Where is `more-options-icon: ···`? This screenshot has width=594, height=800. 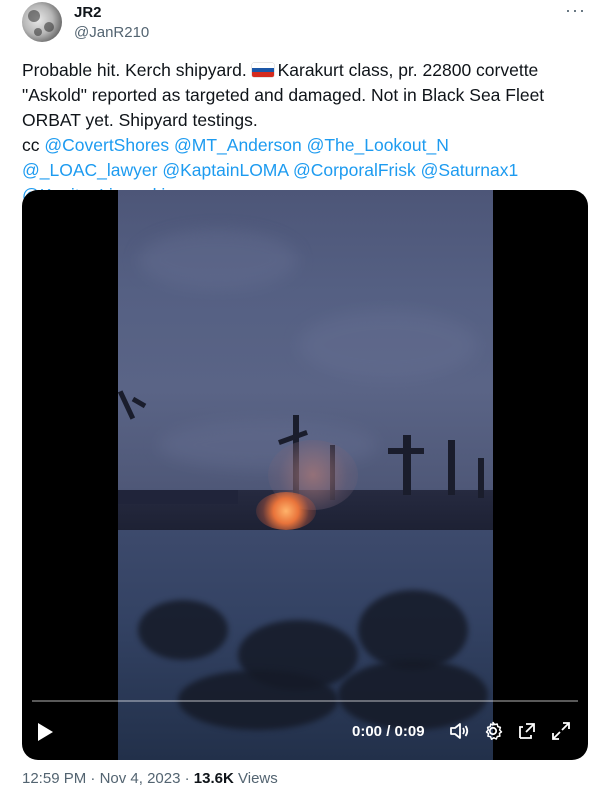 more-options-icon: ··· is located at coordinates (575, 10).